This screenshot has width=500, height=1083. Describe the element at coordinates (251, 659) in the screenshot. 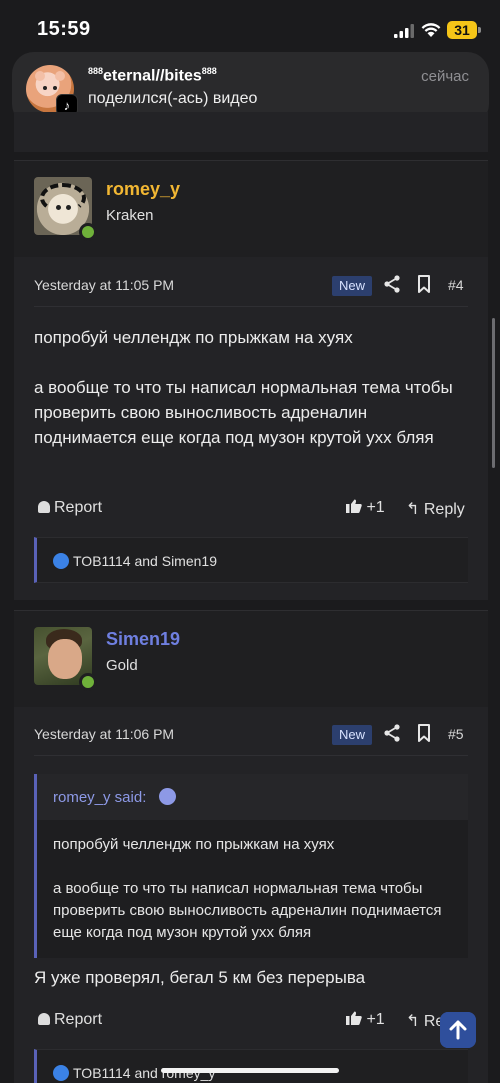

I see `user-block: Simen19 Gold` at that location.